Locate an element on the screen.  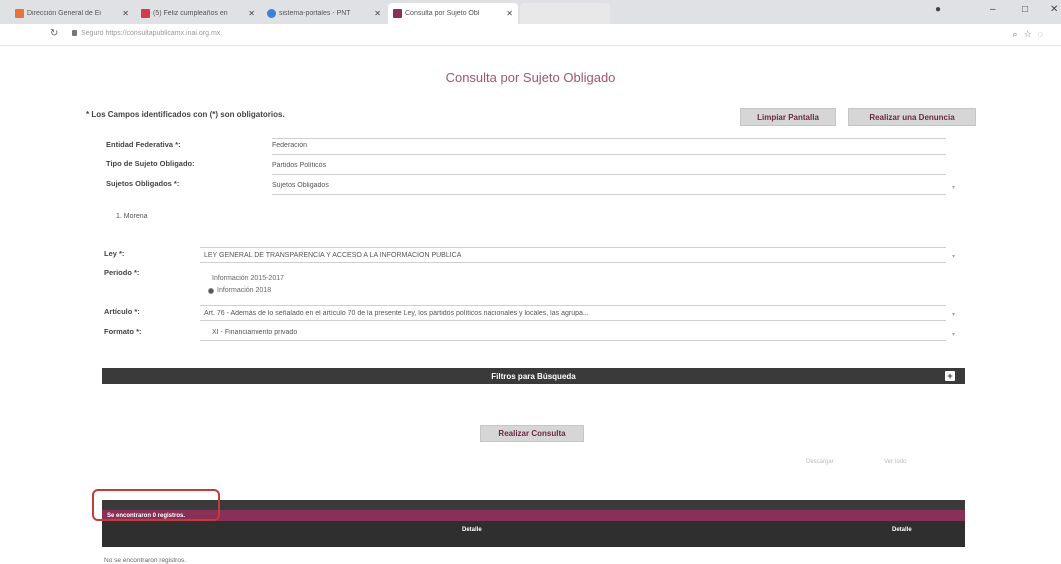
search-filters-bar: Filtros para Búsqueda is located at coordinates (533, 376).